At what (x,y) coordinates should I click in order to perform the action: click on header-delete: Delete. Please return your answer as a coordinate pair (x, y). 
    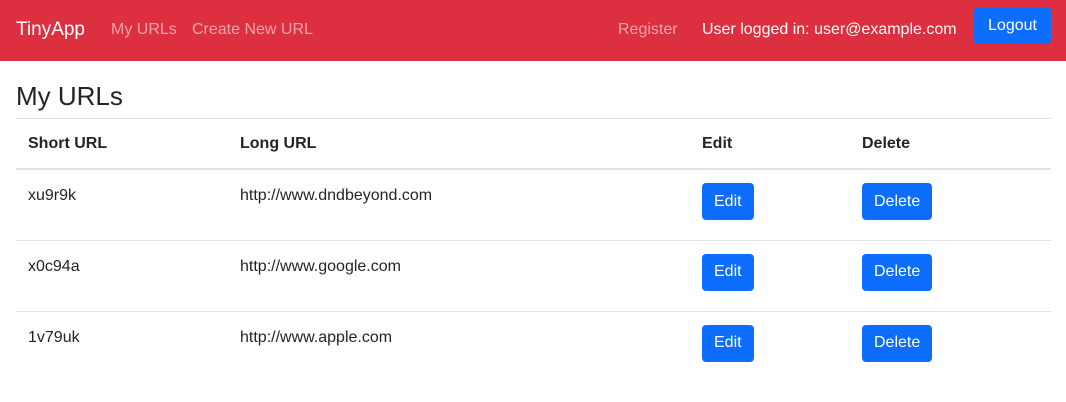
    Looking at the image, I should click on (950, 144).